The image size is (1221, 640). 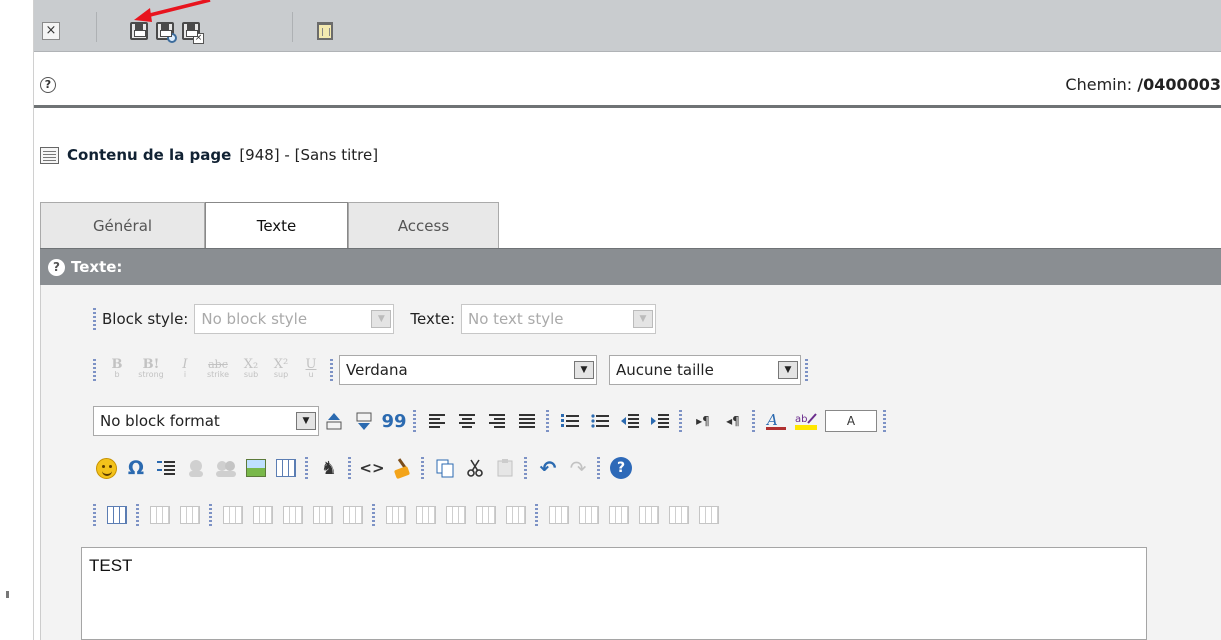 What do you see at coordinates (630, 421) in the screenshot?
I see `outdent-button` at bounding box center [630, 421].